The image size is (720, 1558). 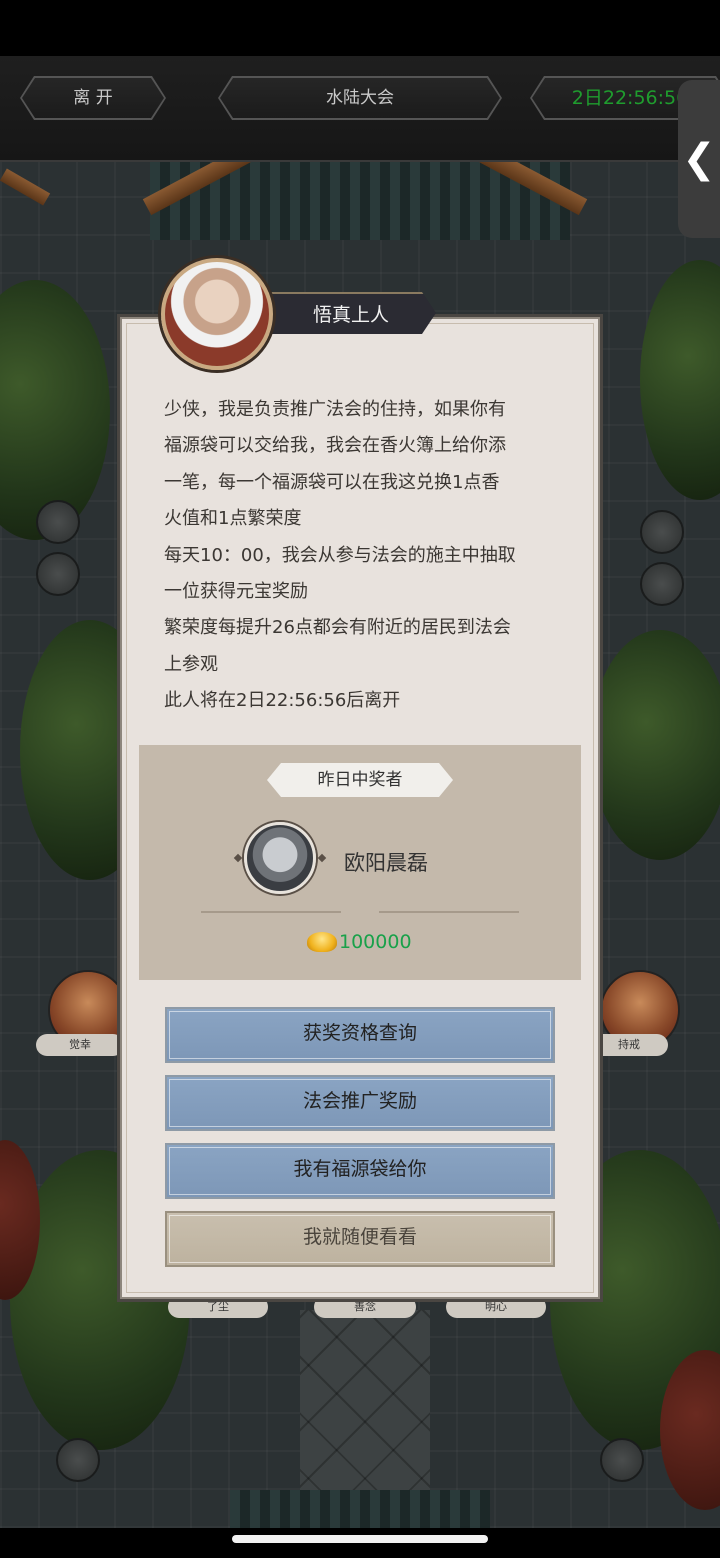 What do you see at coordinates (386, 863) in the screenshot?
I see `winner-name: 欧阳晨磊` at bounding box center [386, 863].